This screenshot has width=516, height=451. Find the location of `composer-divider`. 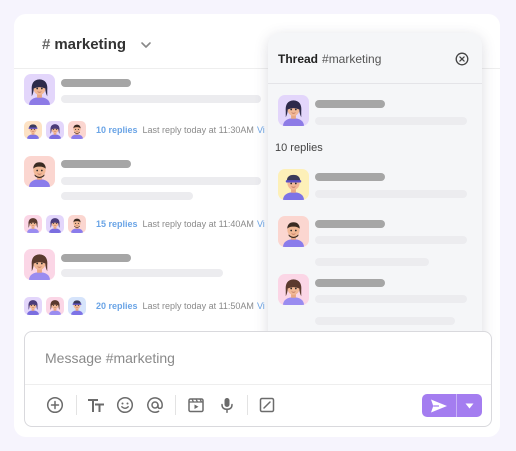

composer-divider is located at coordinates (258, 384).